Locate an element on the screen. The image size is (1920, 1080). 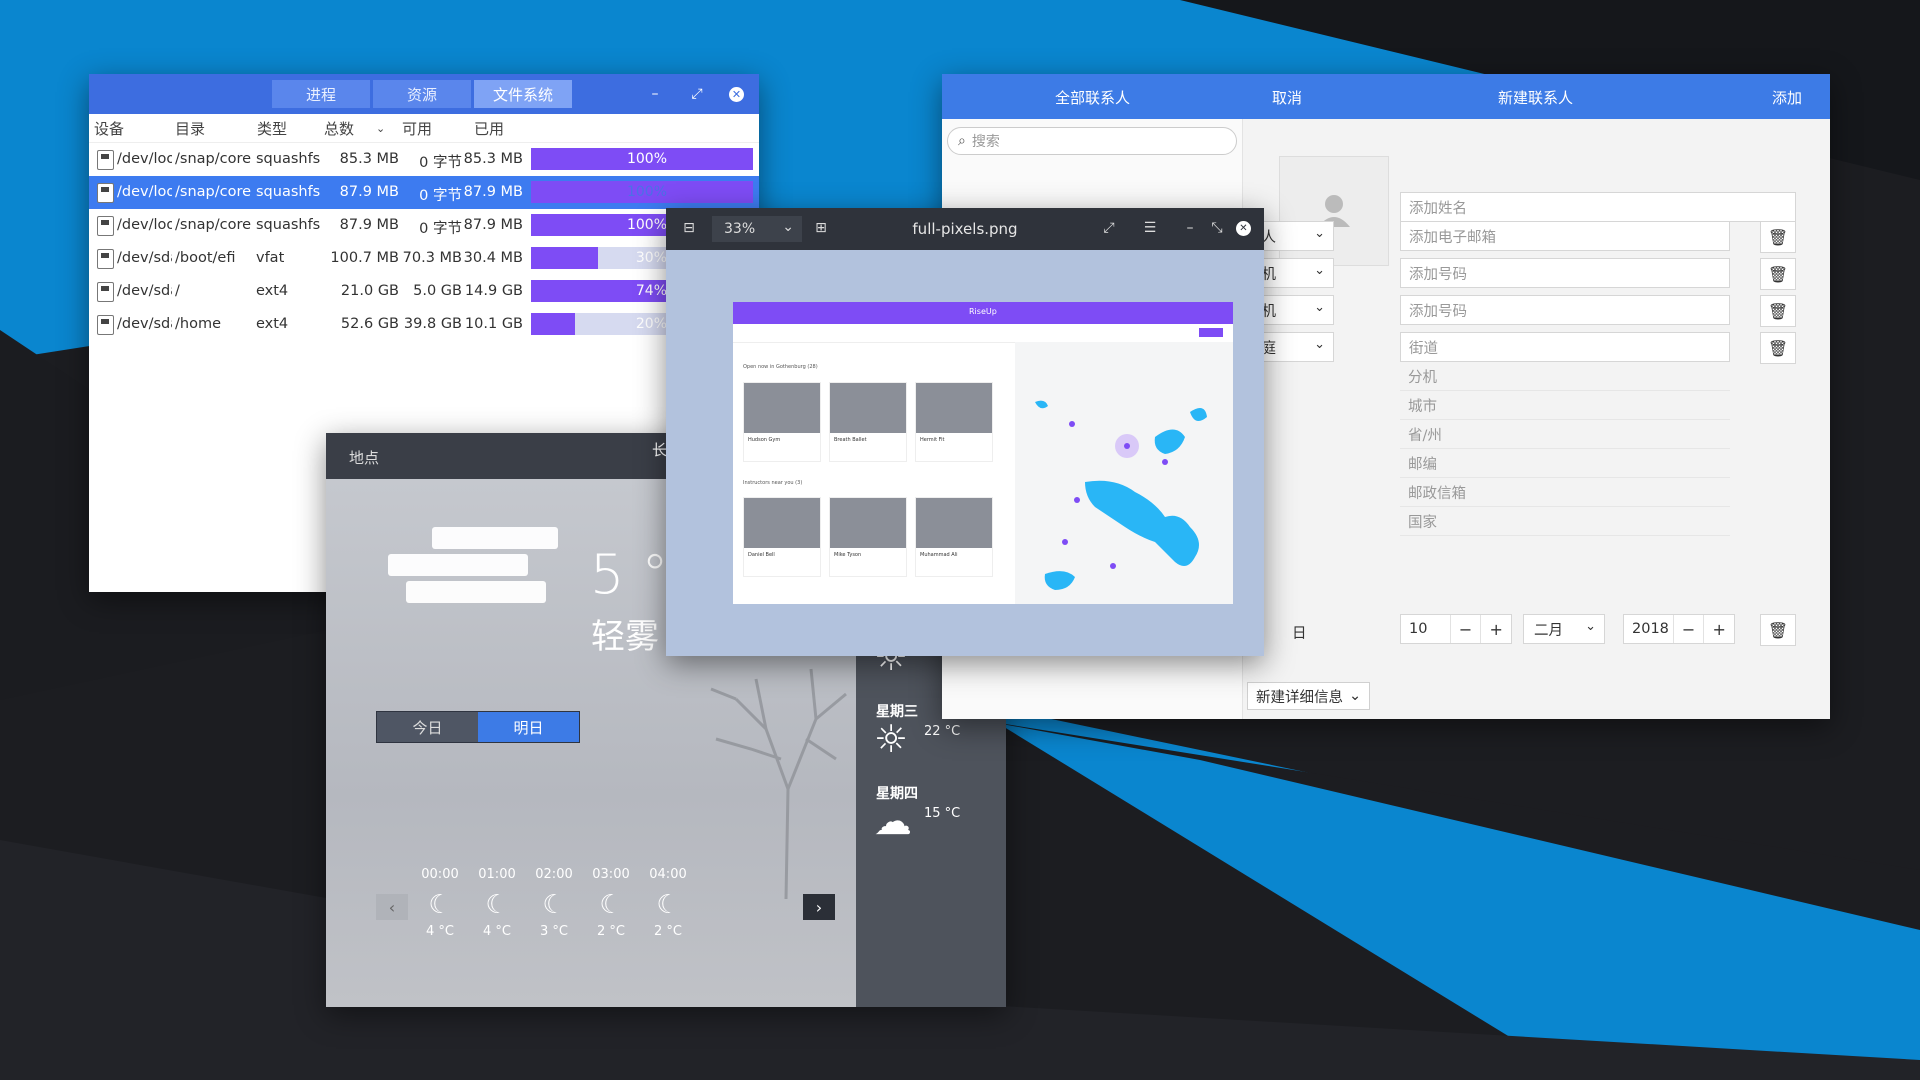
add-button: 添加 is located at coordinates (1787, 97).